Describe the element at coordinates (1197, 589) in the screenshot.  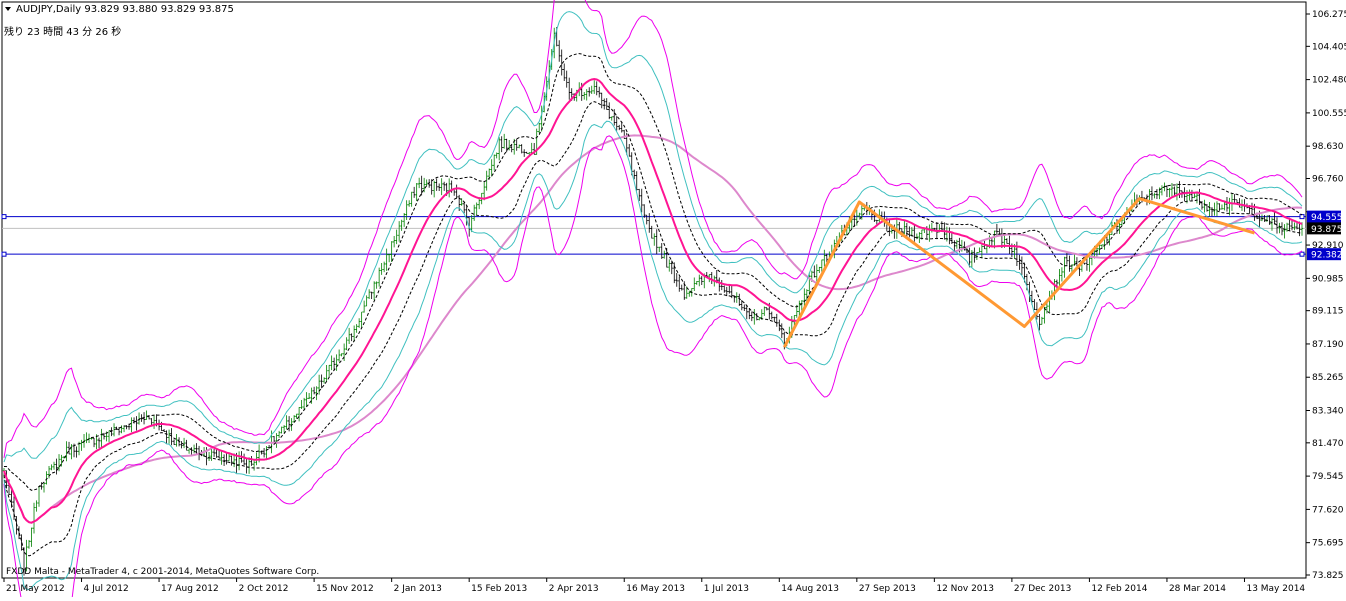
I see `x-tick-label: 28 Mar 2014` at that location.